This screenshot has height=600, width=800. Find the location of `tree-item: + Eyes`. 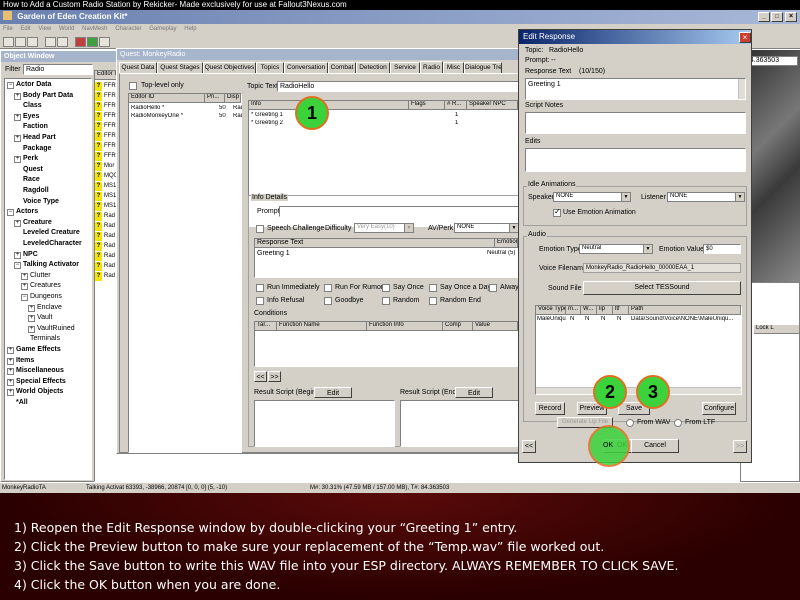

tree-item: + Eyes is located at coordinates (26, 117).